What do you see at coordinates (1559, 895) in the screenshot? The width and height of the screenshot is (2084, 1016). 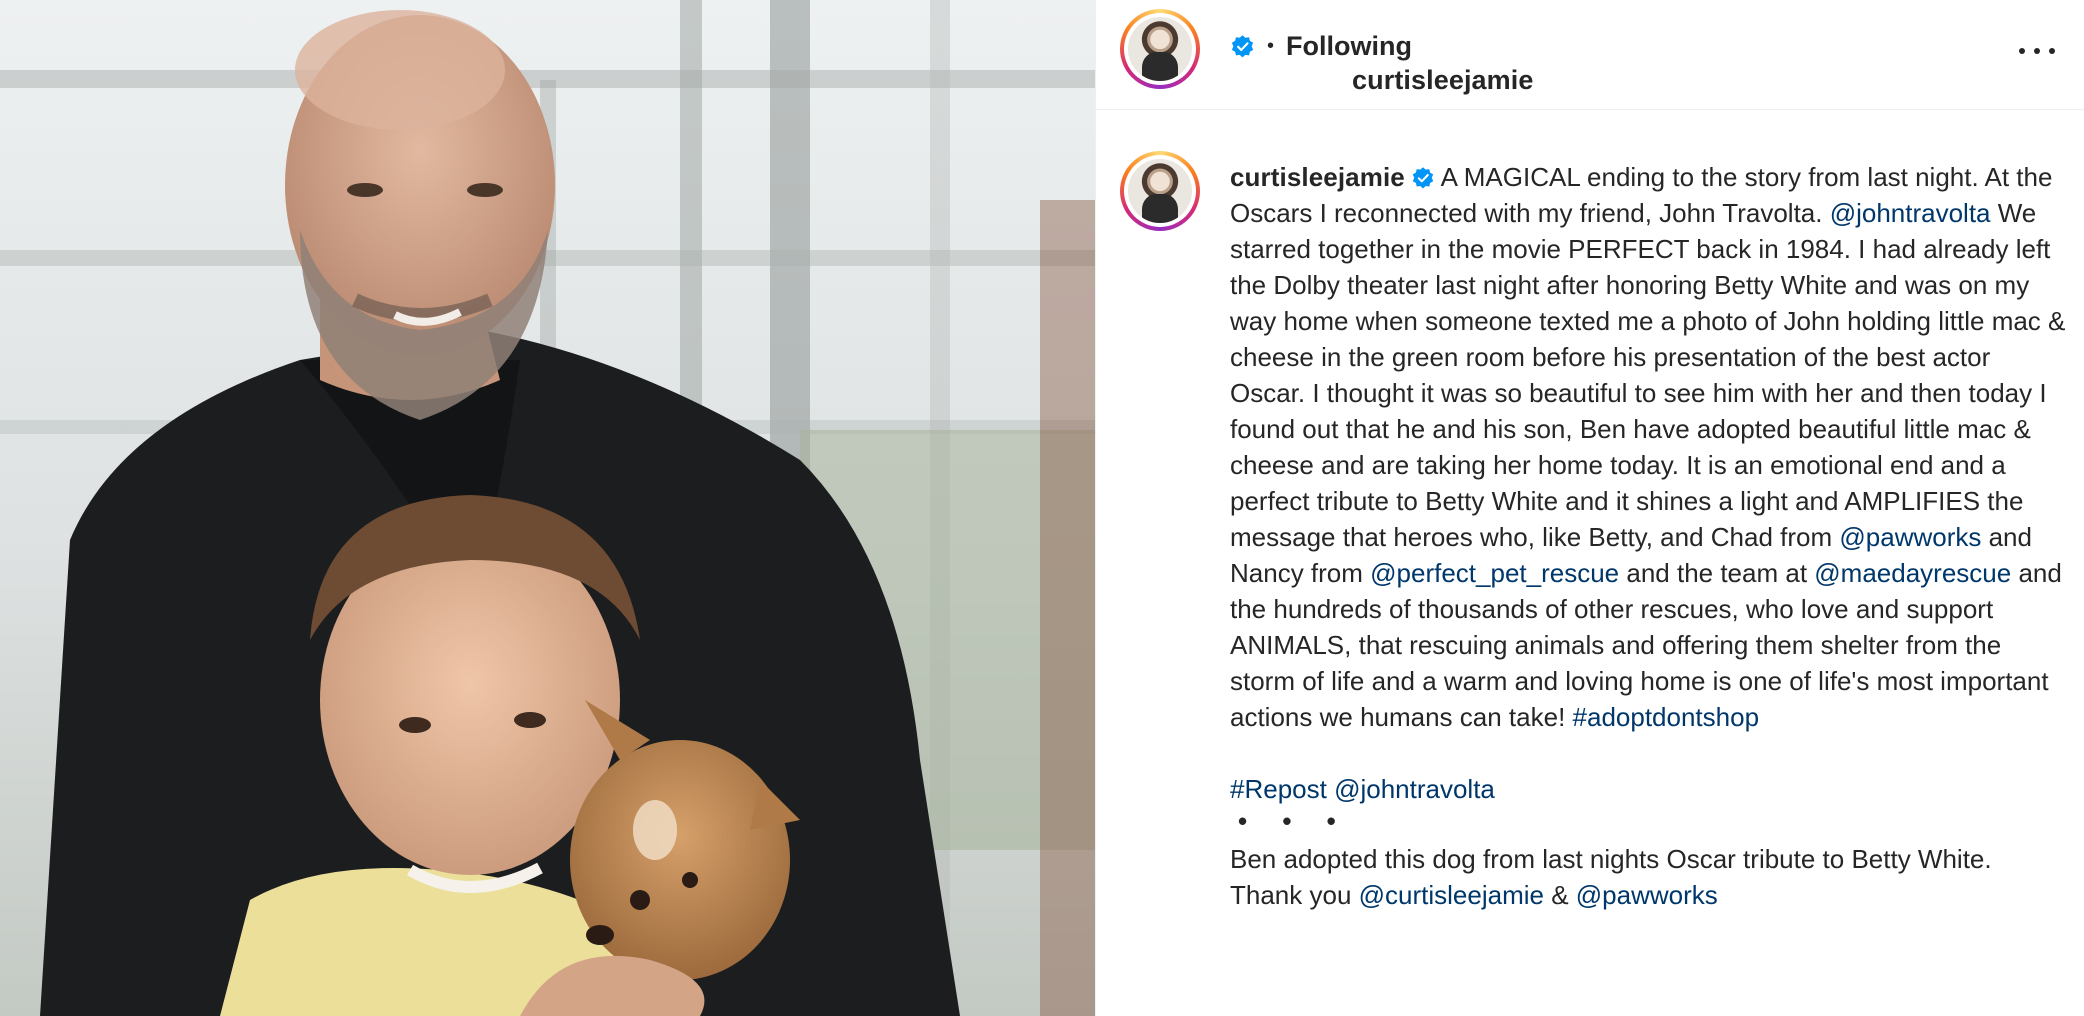 I see `repost-ampersand: &` at bounding box center [1559, 895].